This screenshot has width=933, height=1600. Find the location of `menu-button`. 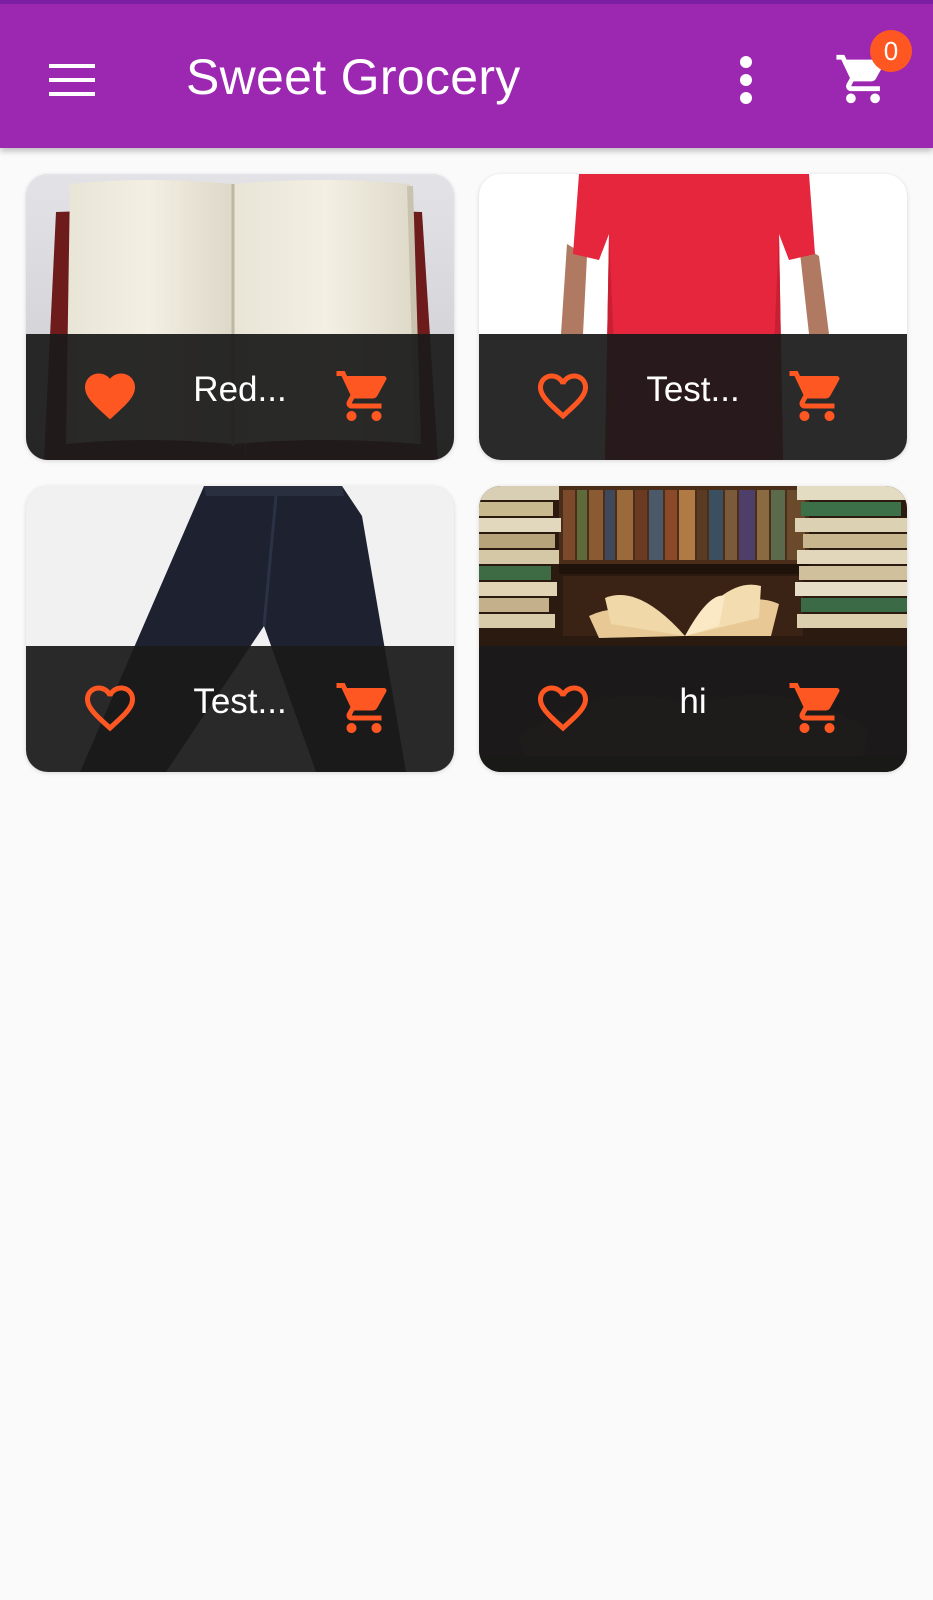

menu-button is located at coordinates (72, 80).